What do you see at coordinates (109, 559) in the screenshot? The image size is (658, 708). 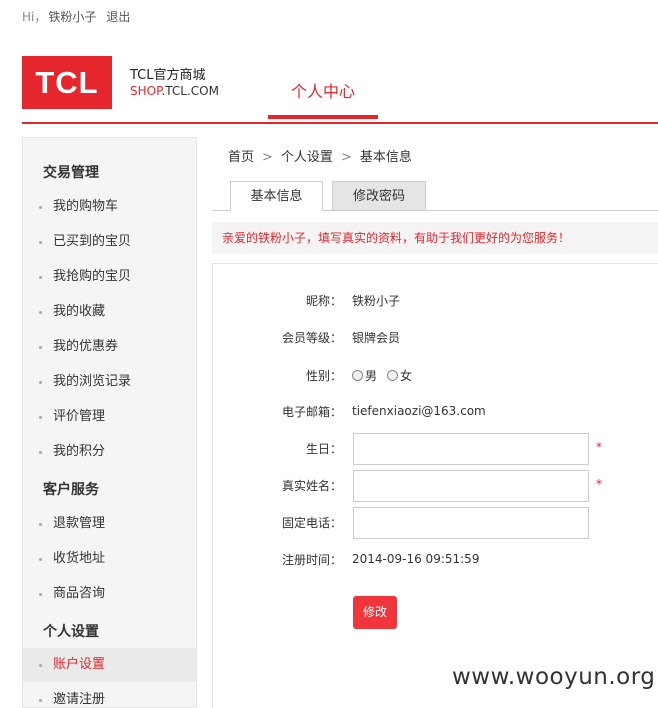 I see `sidebar-item-addresses: 收货地址` at bounding box center [109, 559].